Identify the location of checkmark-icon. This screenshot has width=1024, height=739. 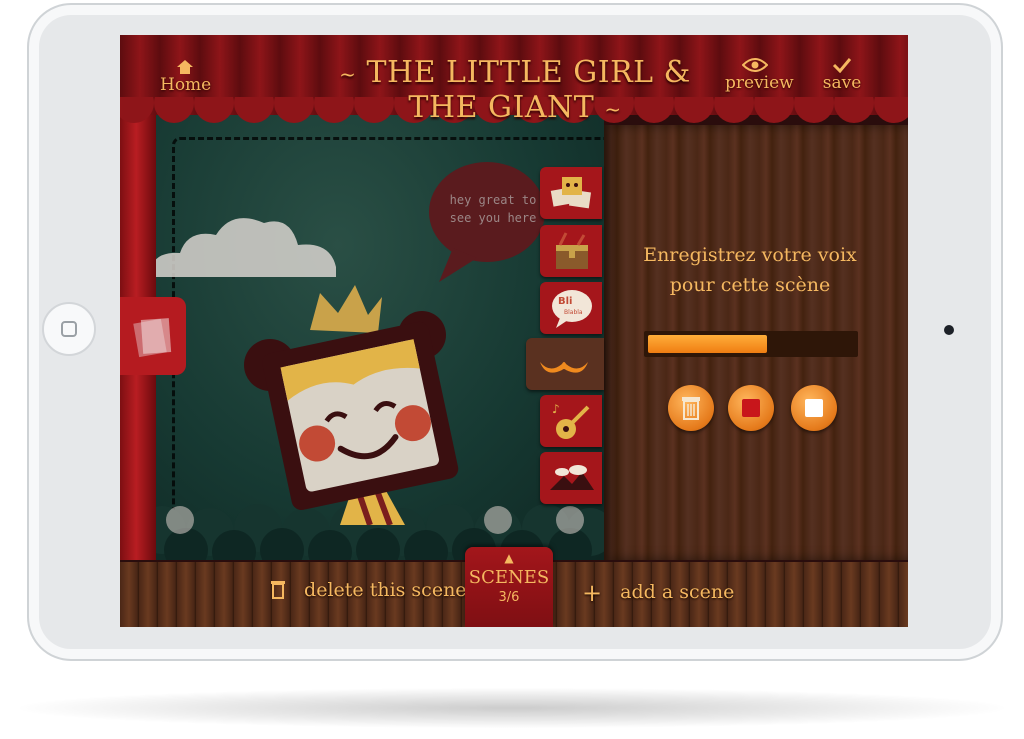
(842, 65).